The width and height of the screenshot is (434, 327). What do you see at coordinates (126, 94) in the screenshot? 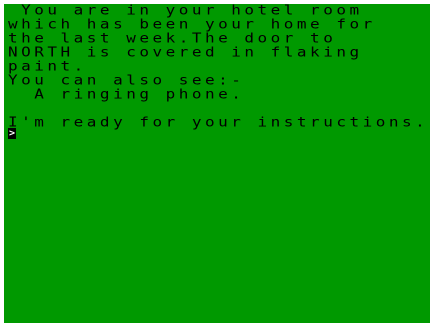
I see `visible-item: A ringing phone.` at bounding box center [126, 94].